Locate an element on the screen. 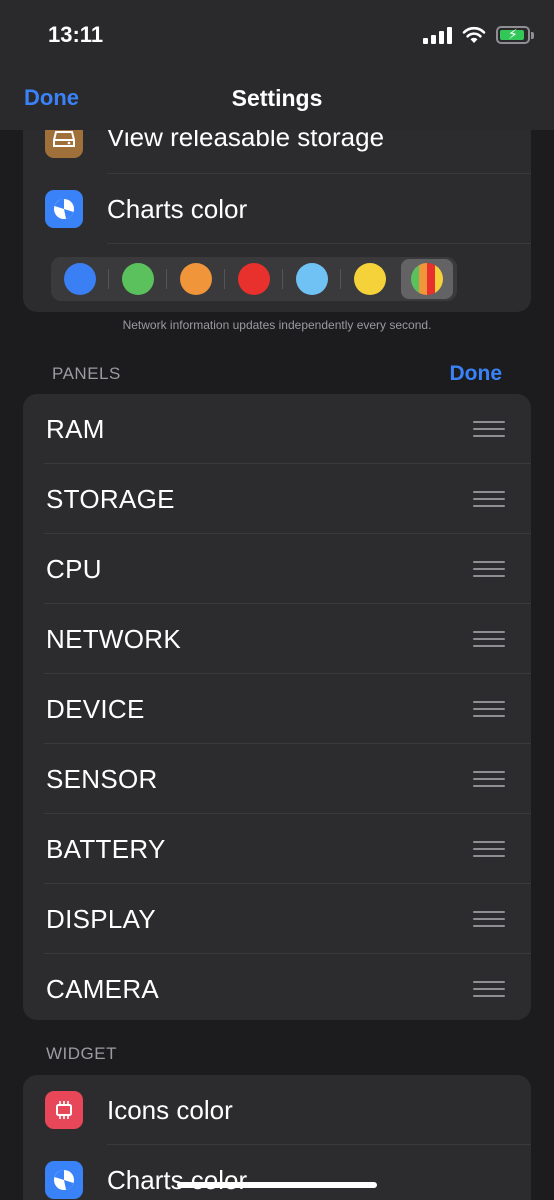  panel-row-cpu: CPU is located at coordinates (277, 569).